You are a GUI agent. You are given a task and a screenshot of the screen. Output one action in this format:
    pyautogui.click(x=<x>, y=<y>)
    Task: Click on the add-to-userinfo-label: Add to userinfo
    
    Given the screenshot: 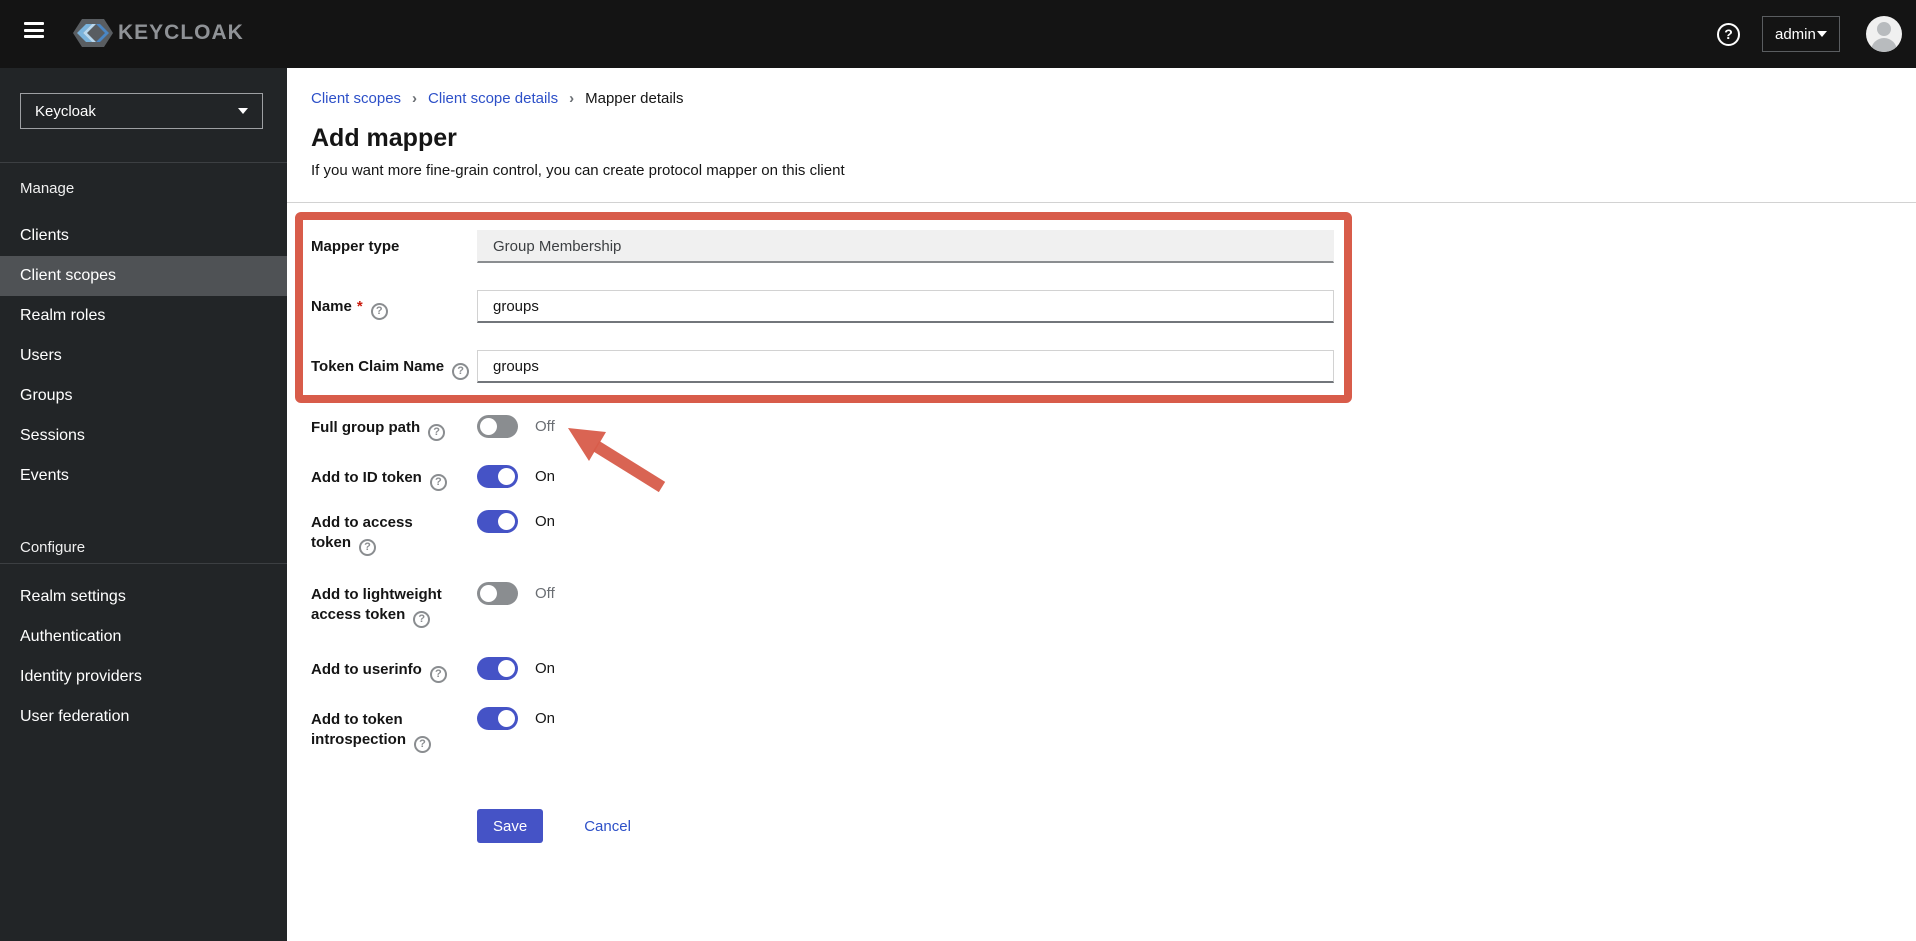 What is the action you would take?
    pyautogui.click(x=366, y=669)
    